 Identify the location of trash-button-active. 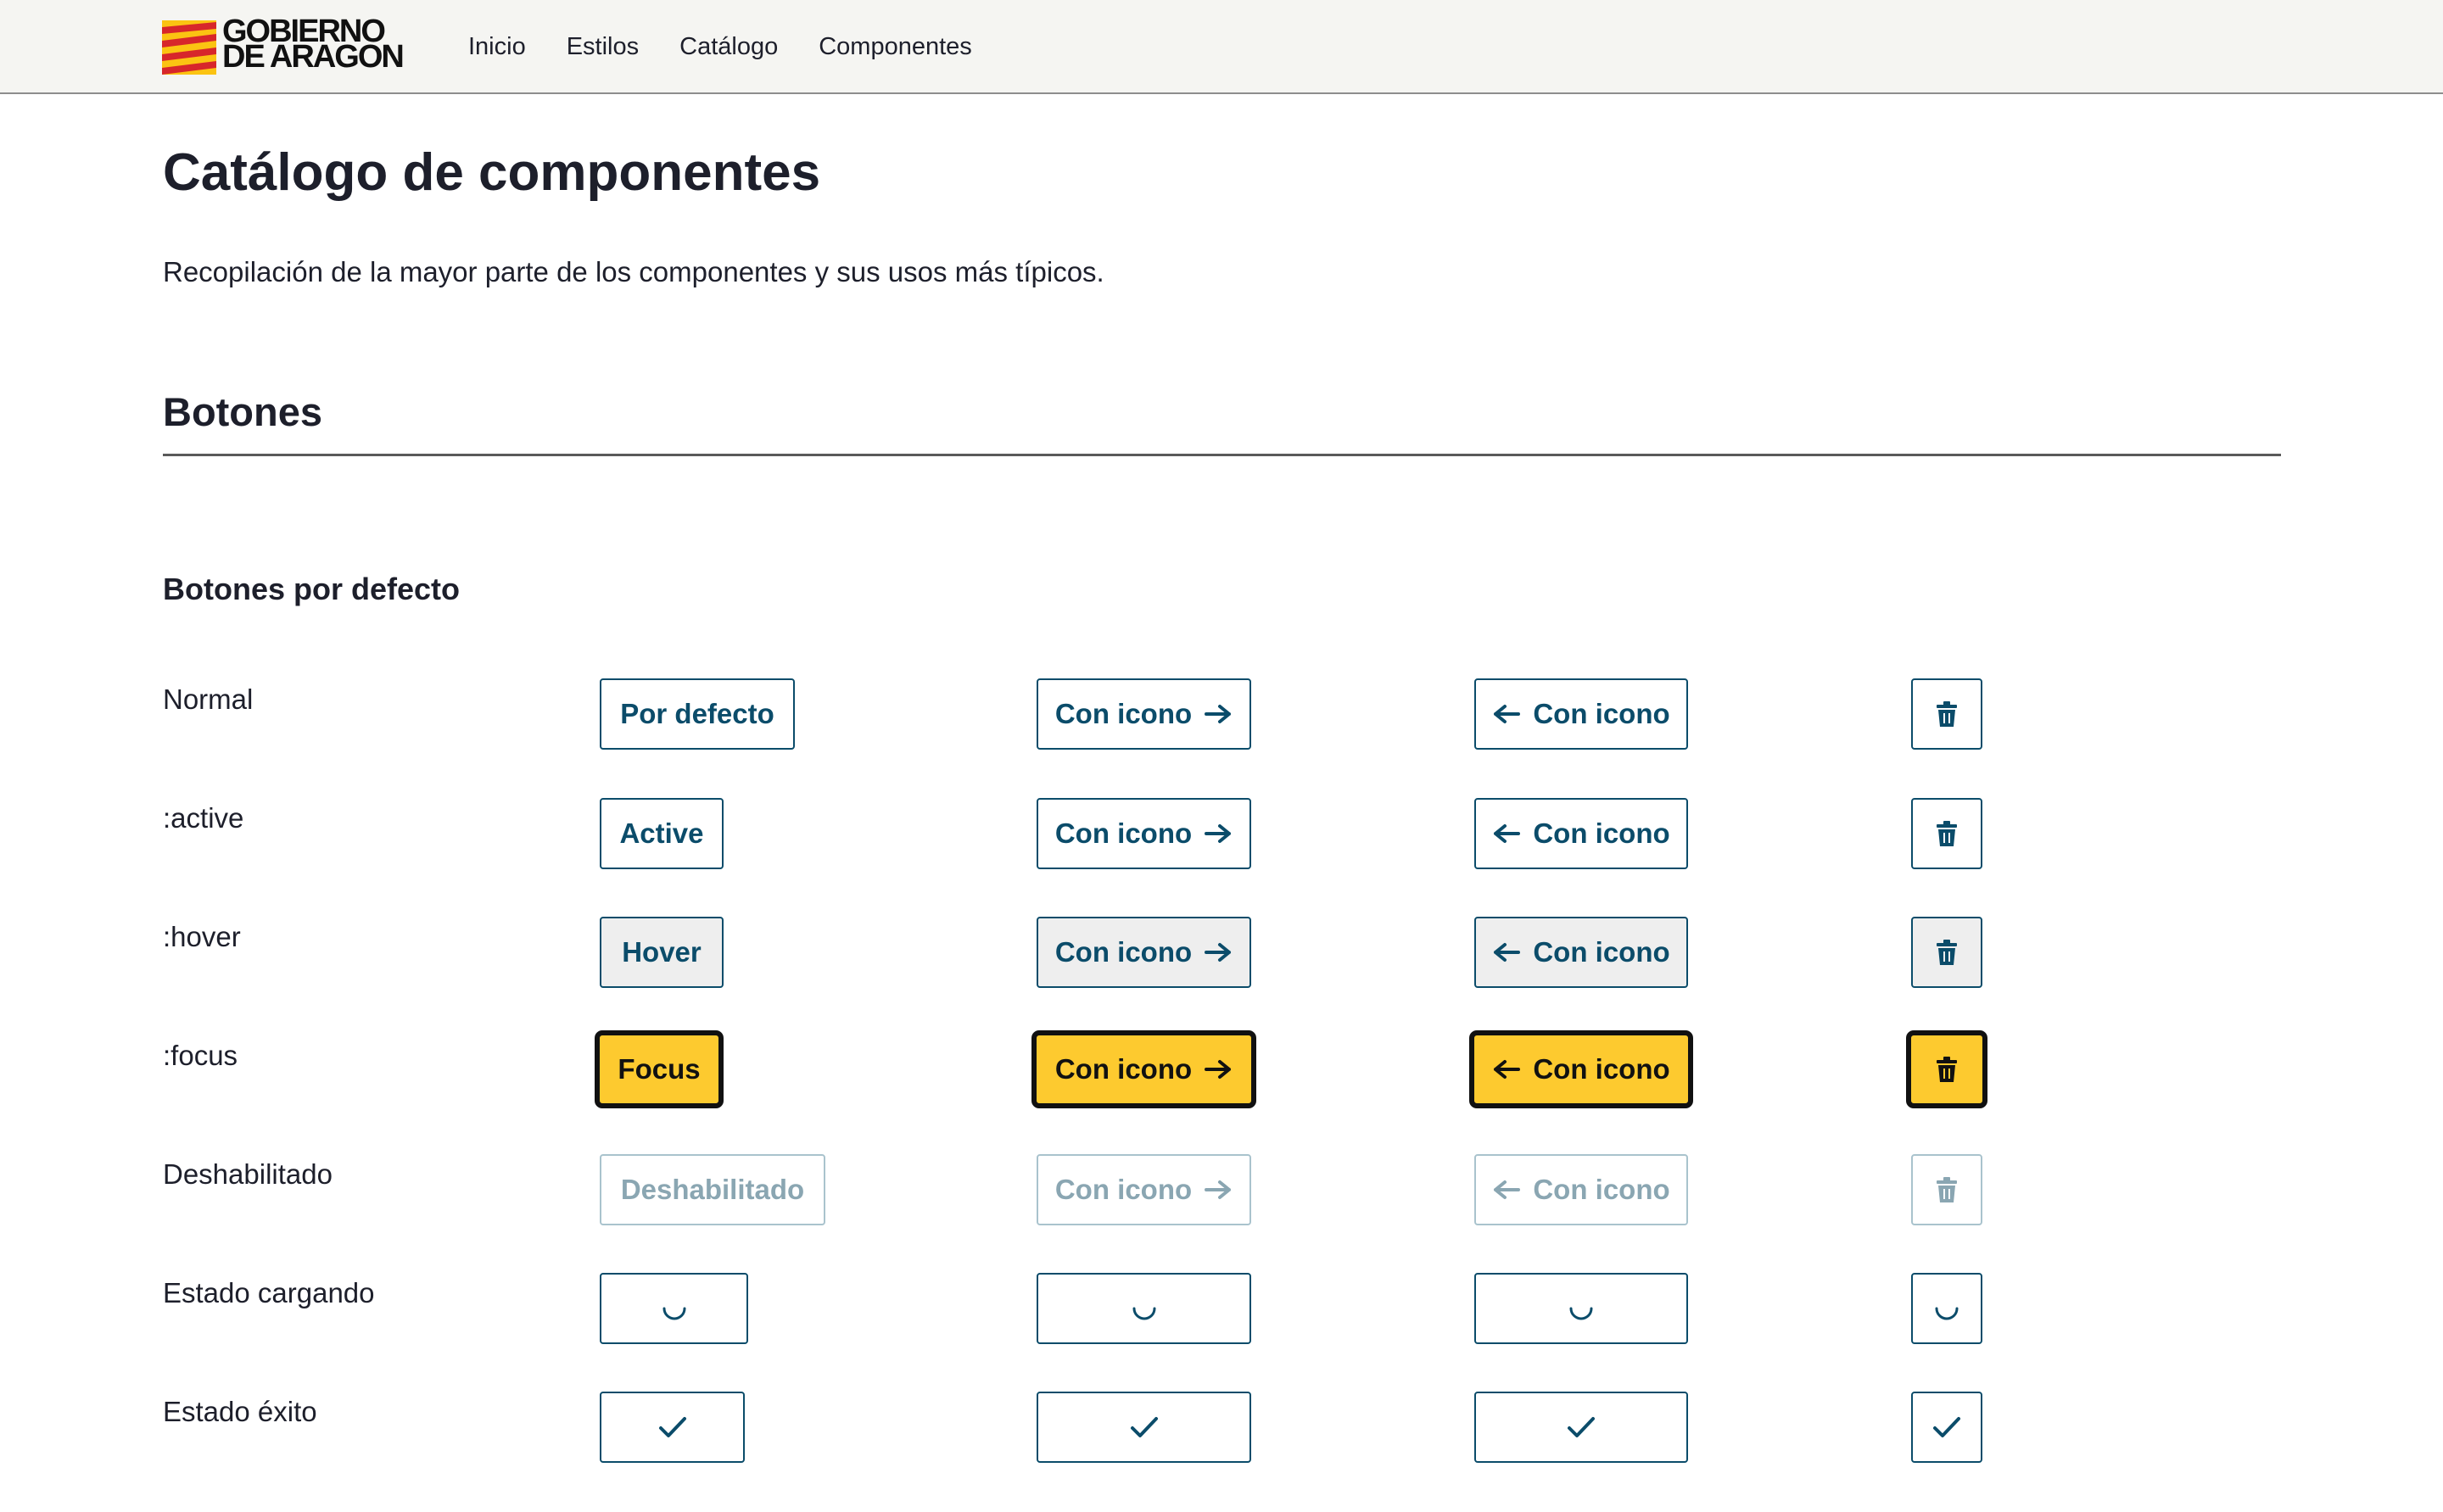
(1947, 833).